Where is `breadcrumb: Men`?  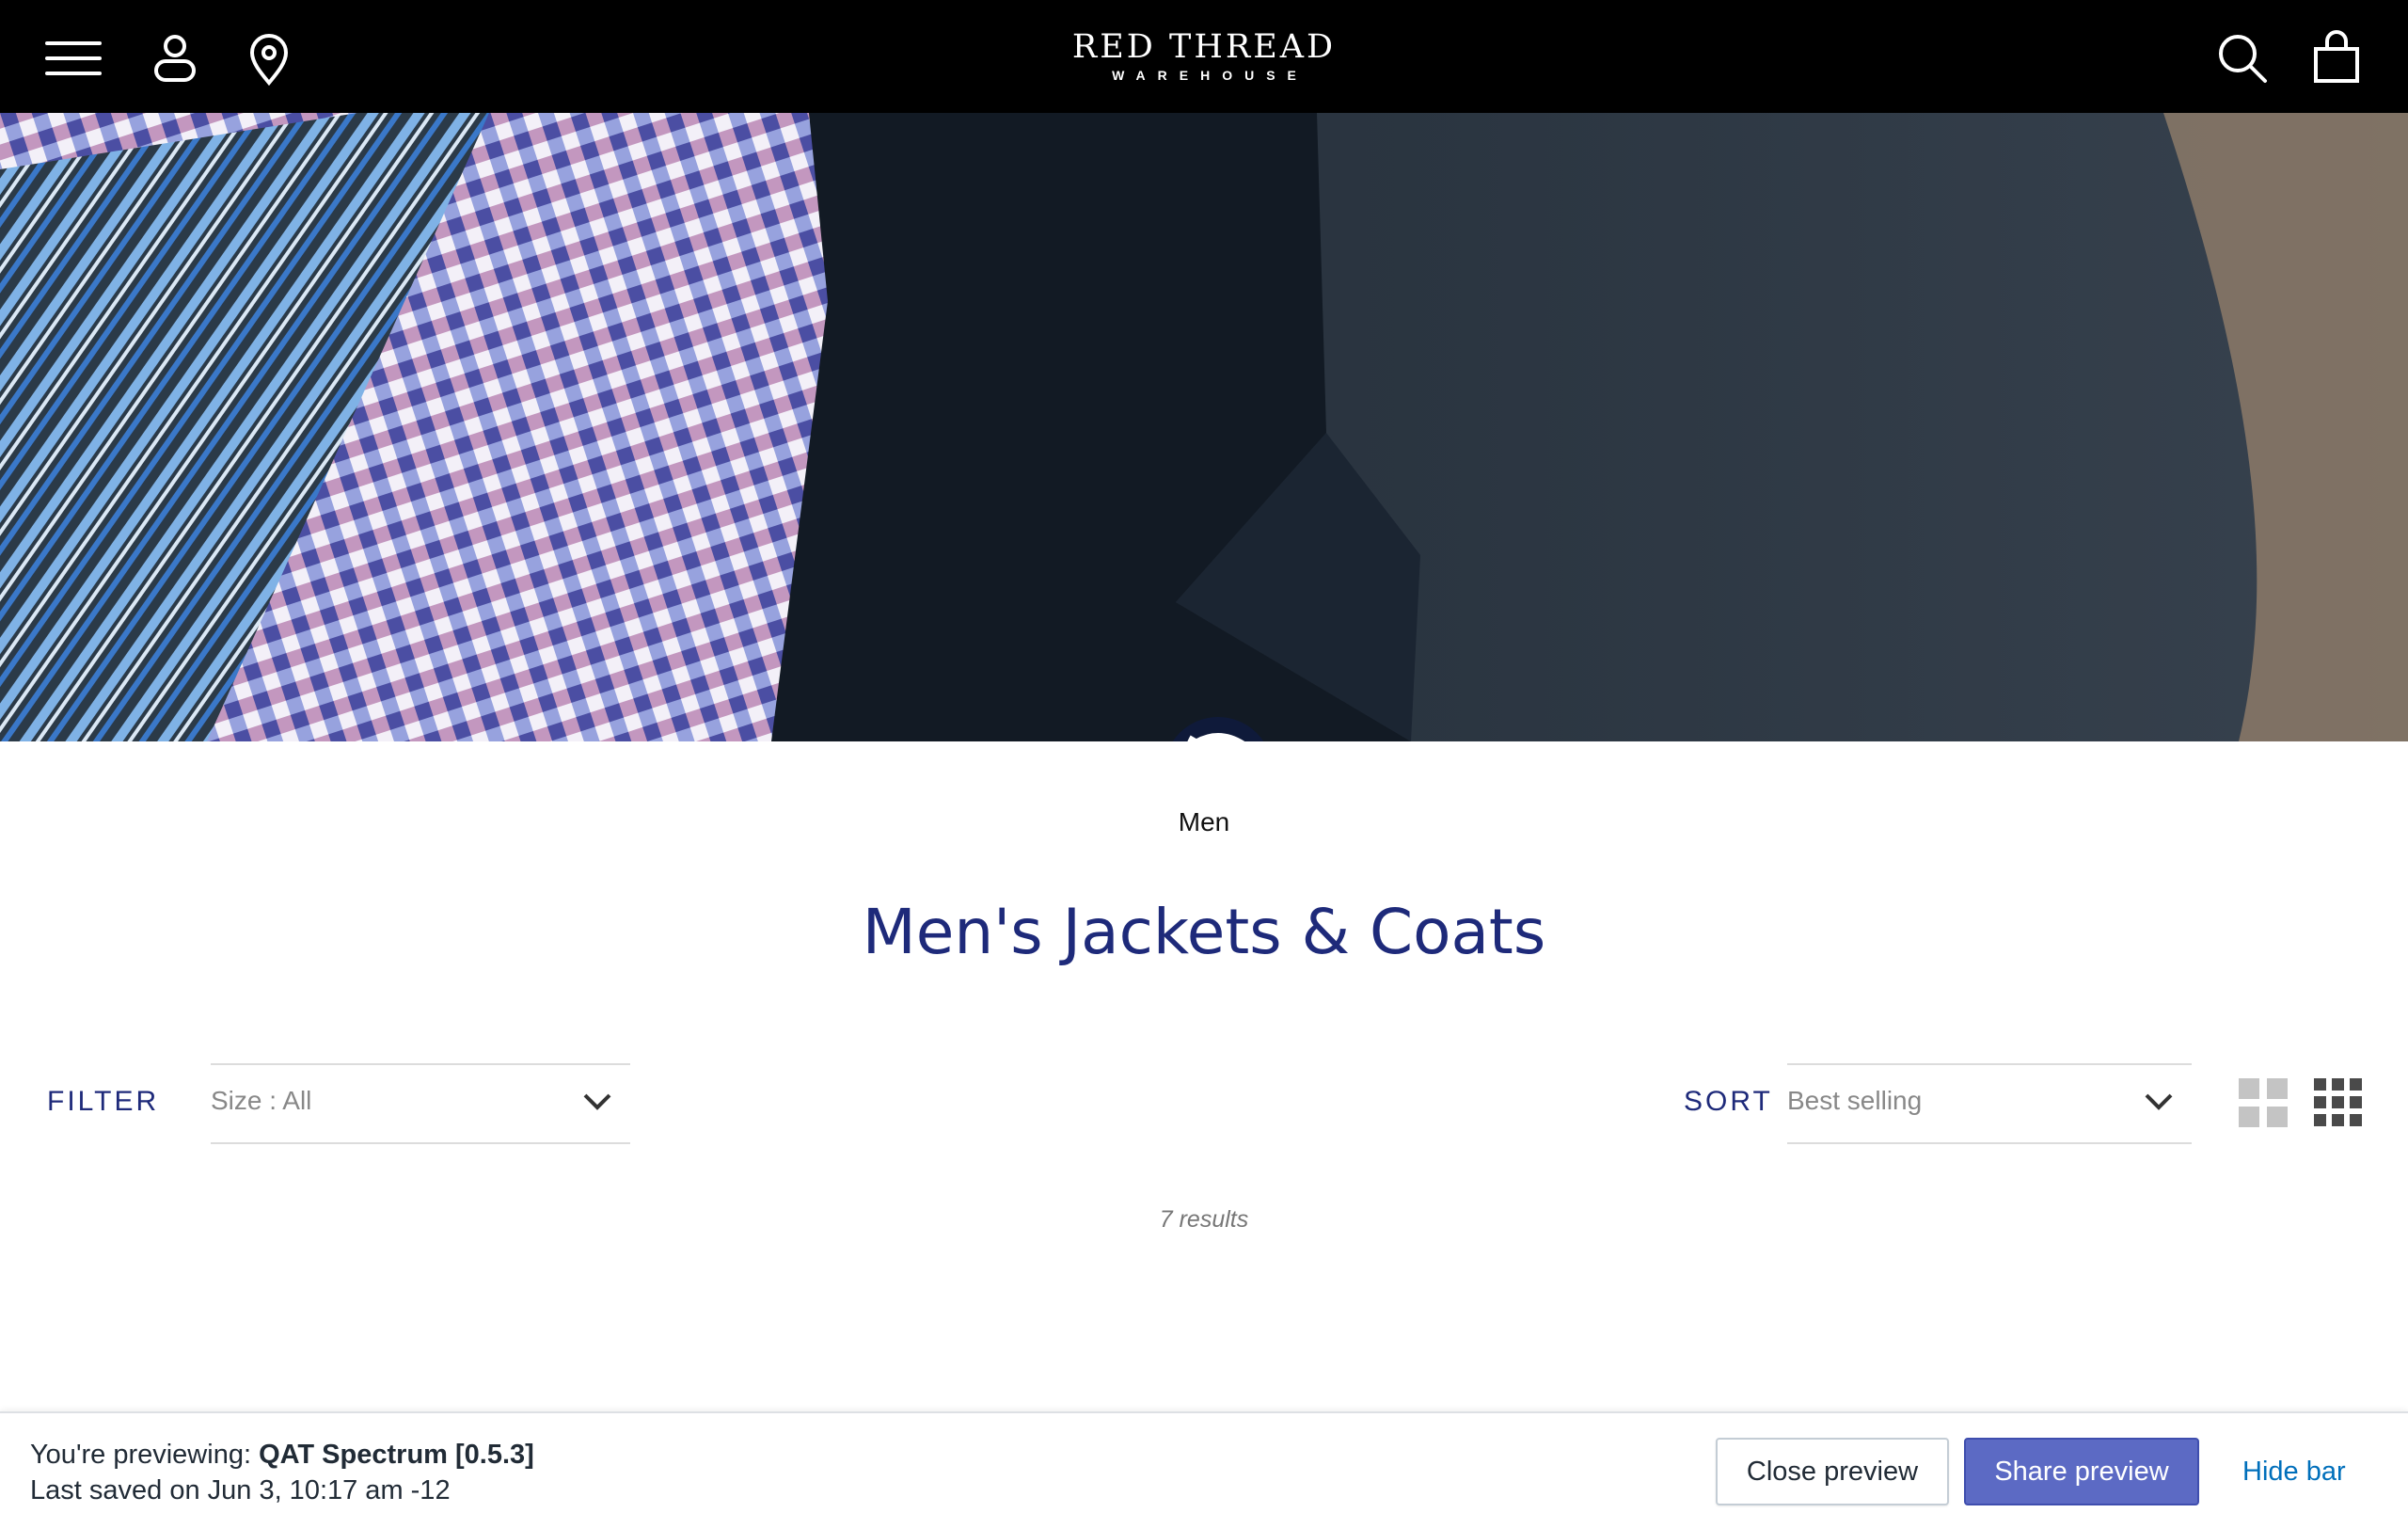 breadcrumb: Men is located at coordinates (1204, 822).